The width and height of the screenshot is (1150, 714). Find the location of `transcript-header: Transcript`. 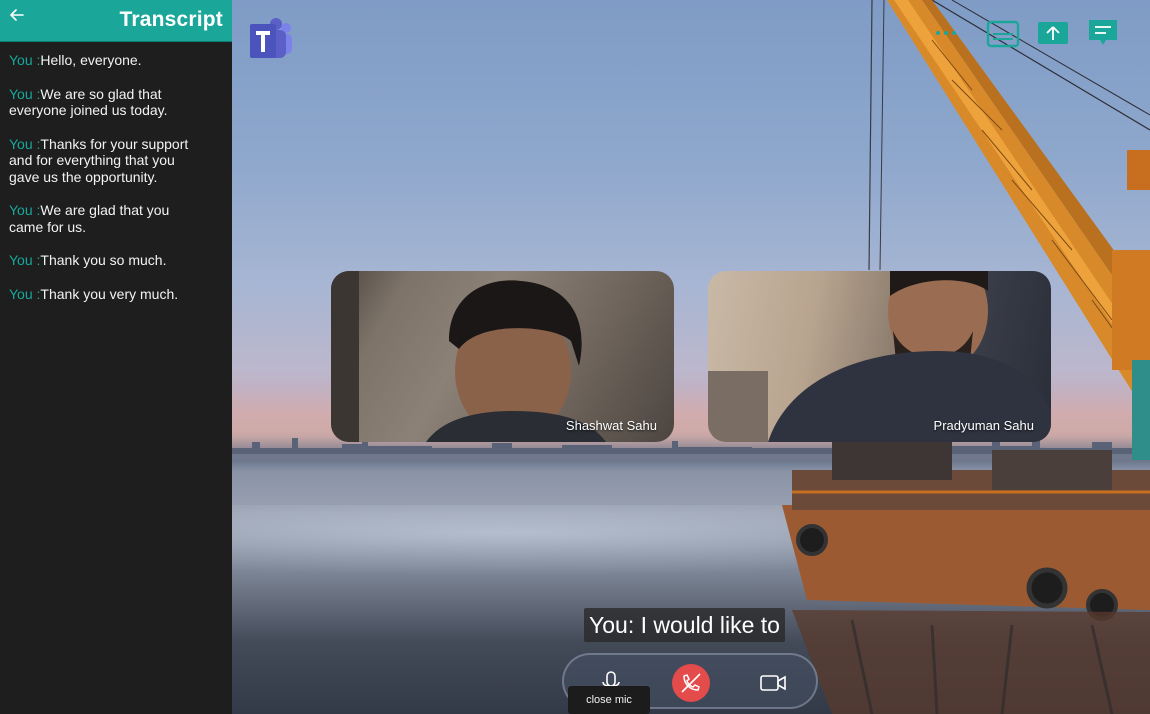

transcript-header: Transcript is located at coordinates (116, 21).